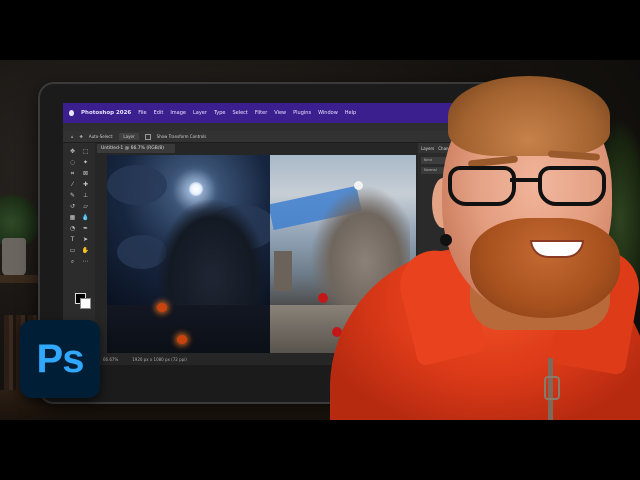 This screenshot has width=640, height=480. What do you see at coordinates (72, 207) in the screenshot?
I see `history-brush-icon: ↺` at bounding box center [72, 207].